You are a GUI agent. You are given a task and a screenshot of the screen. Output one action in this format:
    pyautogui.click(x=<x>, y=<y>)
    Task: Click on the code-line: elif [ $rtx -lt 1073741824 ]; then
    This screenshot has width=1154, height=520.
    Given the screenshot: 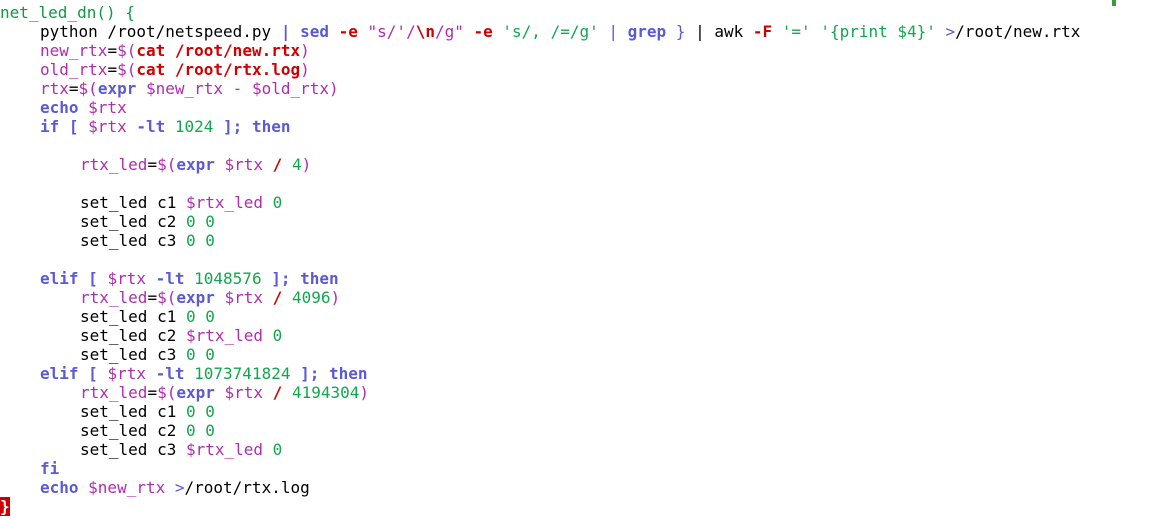 What is the action you would take?
    pyautogui.click(x=184, y=373)
    